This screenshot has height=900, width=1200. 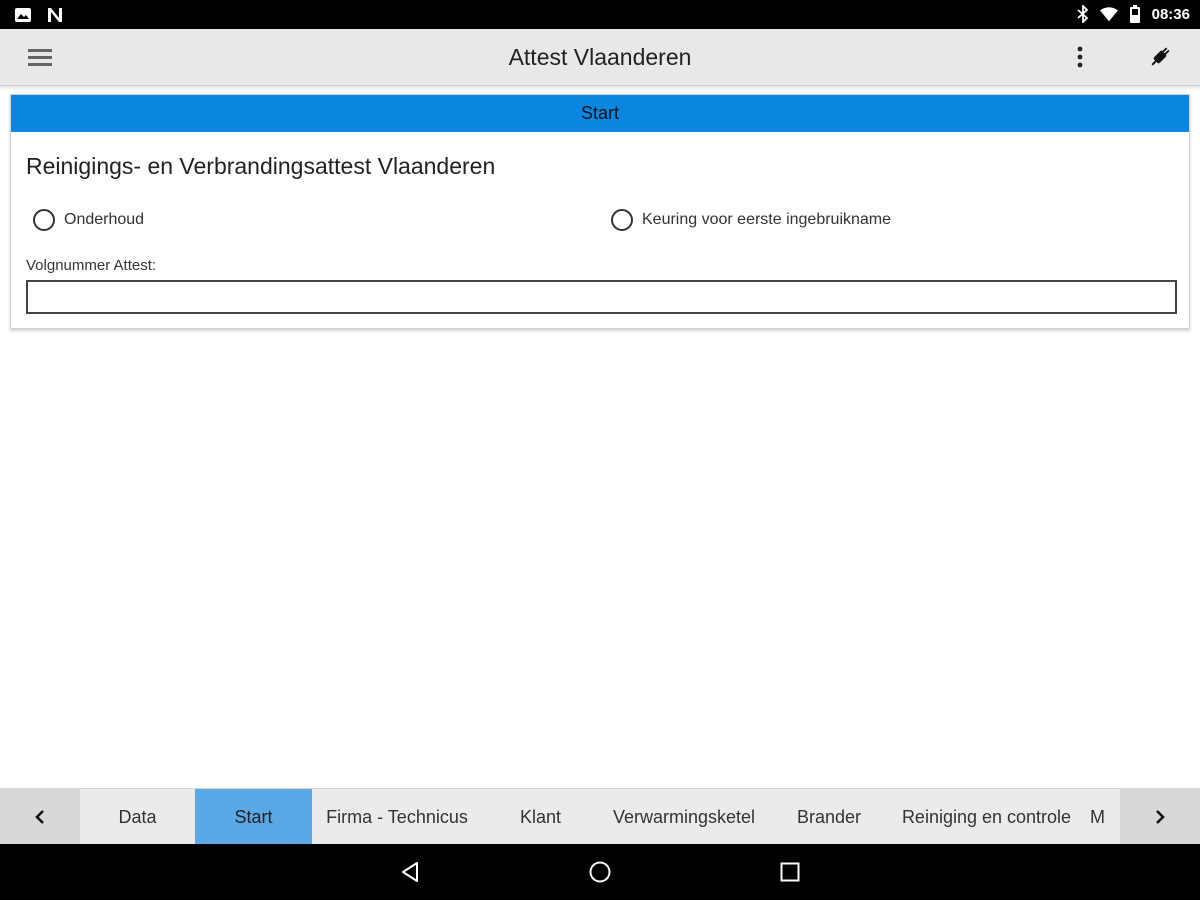 What do you see at coordinates (986, 817) in the screenshot?
I see `tab-reiniging-en-controle: Reiniging en controle` at bounding box center [986, 817].